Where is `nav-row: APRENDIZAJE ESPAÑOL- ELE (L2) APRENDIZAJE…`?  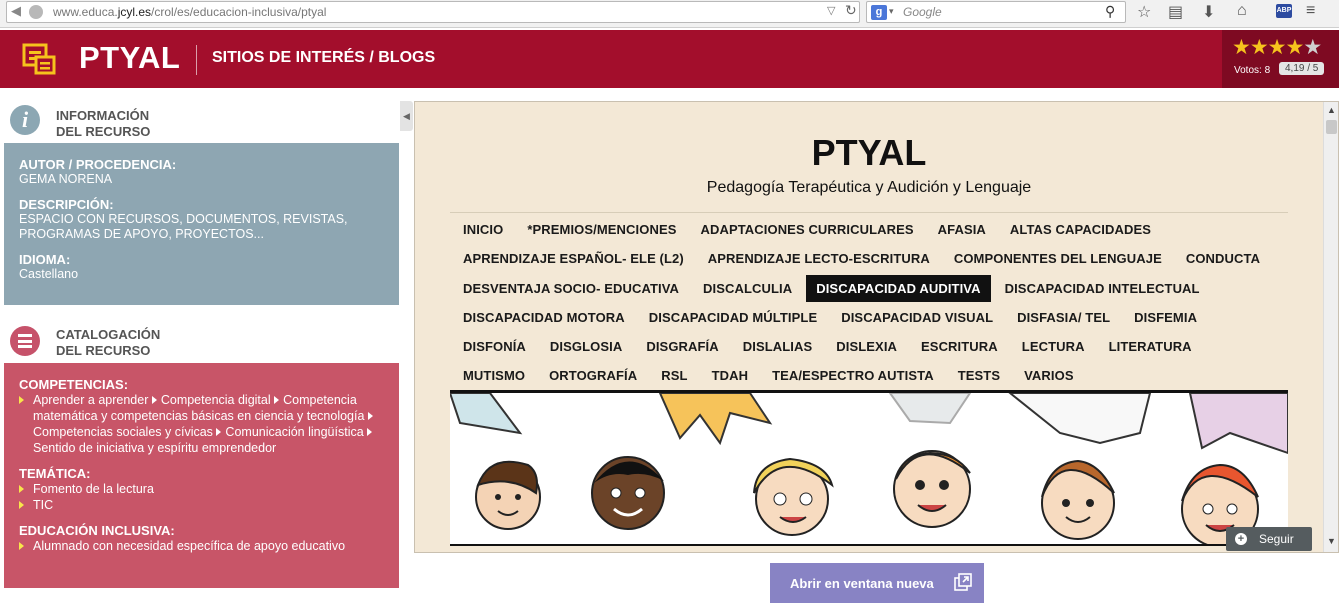
nav-row: APRENDIZAJE ESPAÑOL- ELE (L2) APRENDIZAJE… is located at coordinates (871, 258).